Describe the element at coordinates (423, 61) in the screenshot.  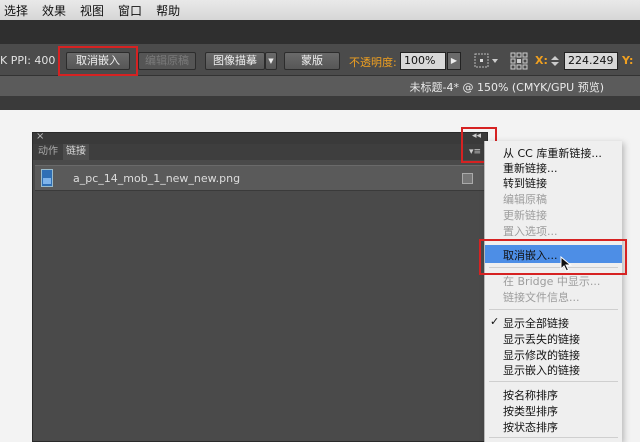
I see `opacity-input: 100%` at that location.